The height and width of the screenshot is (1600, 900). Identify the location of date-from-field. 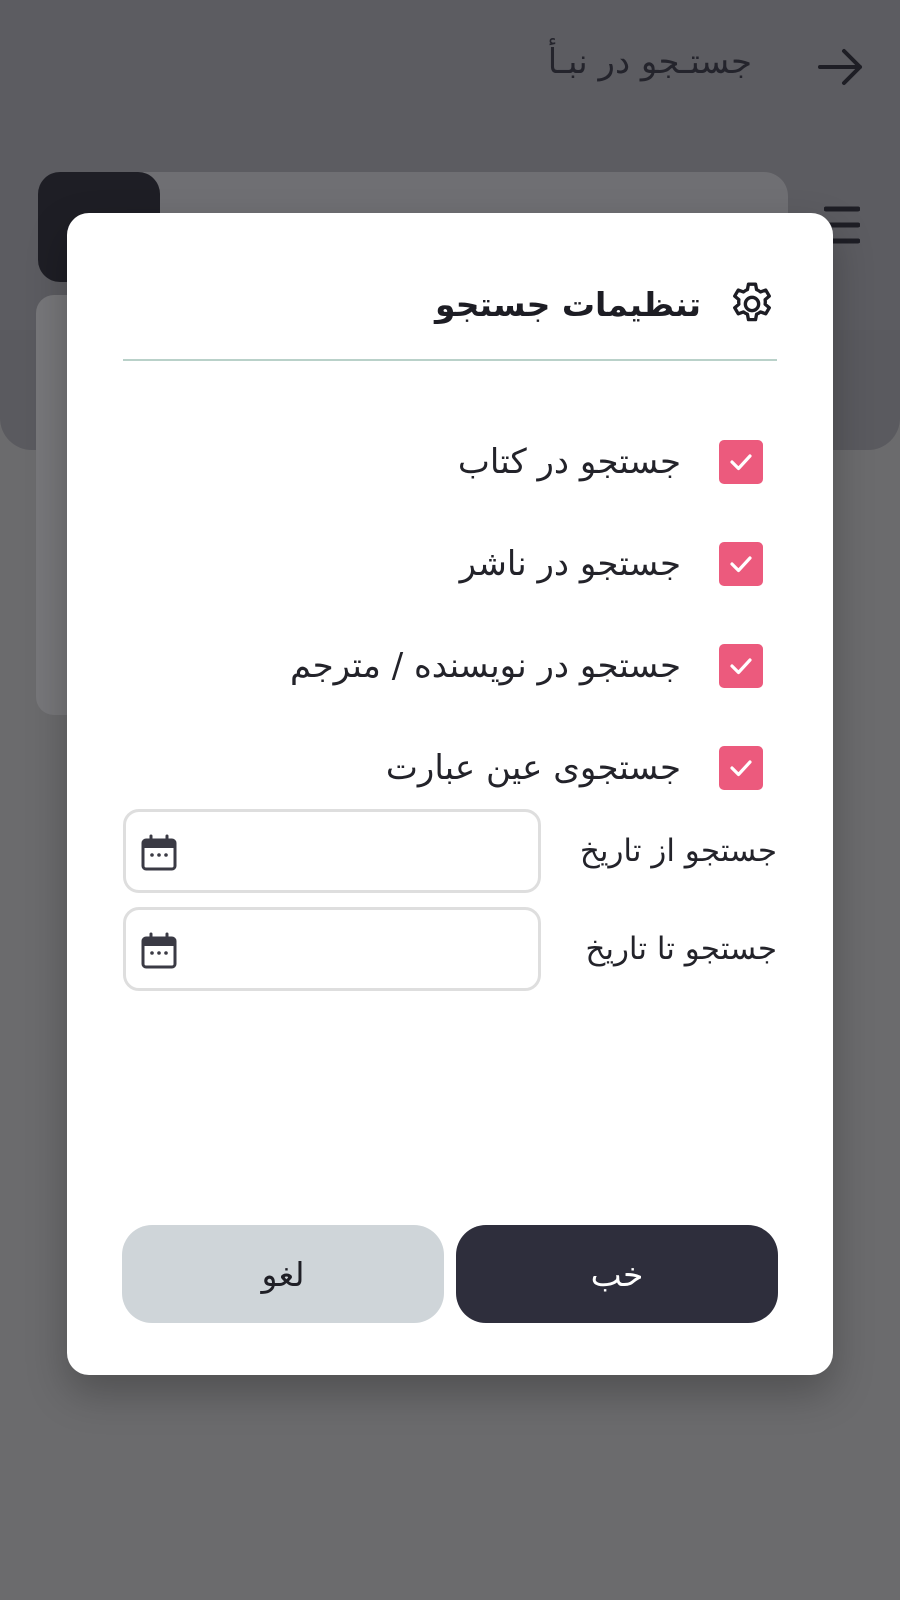
(332, 851).